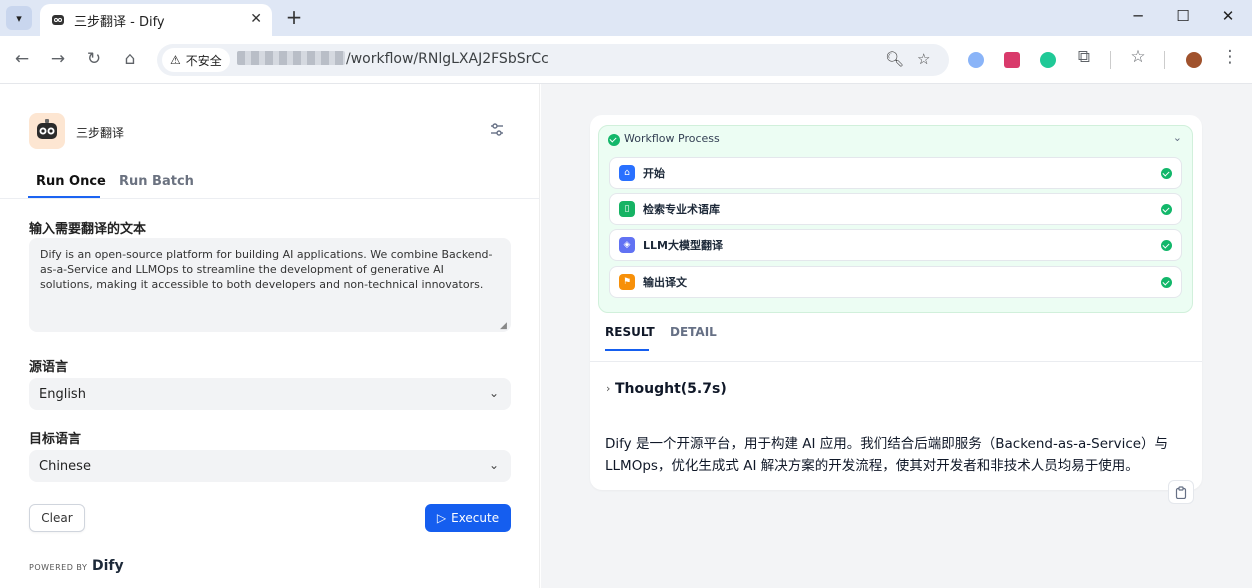  I want to click on app-name: 三步翻译, so click(100, 133).